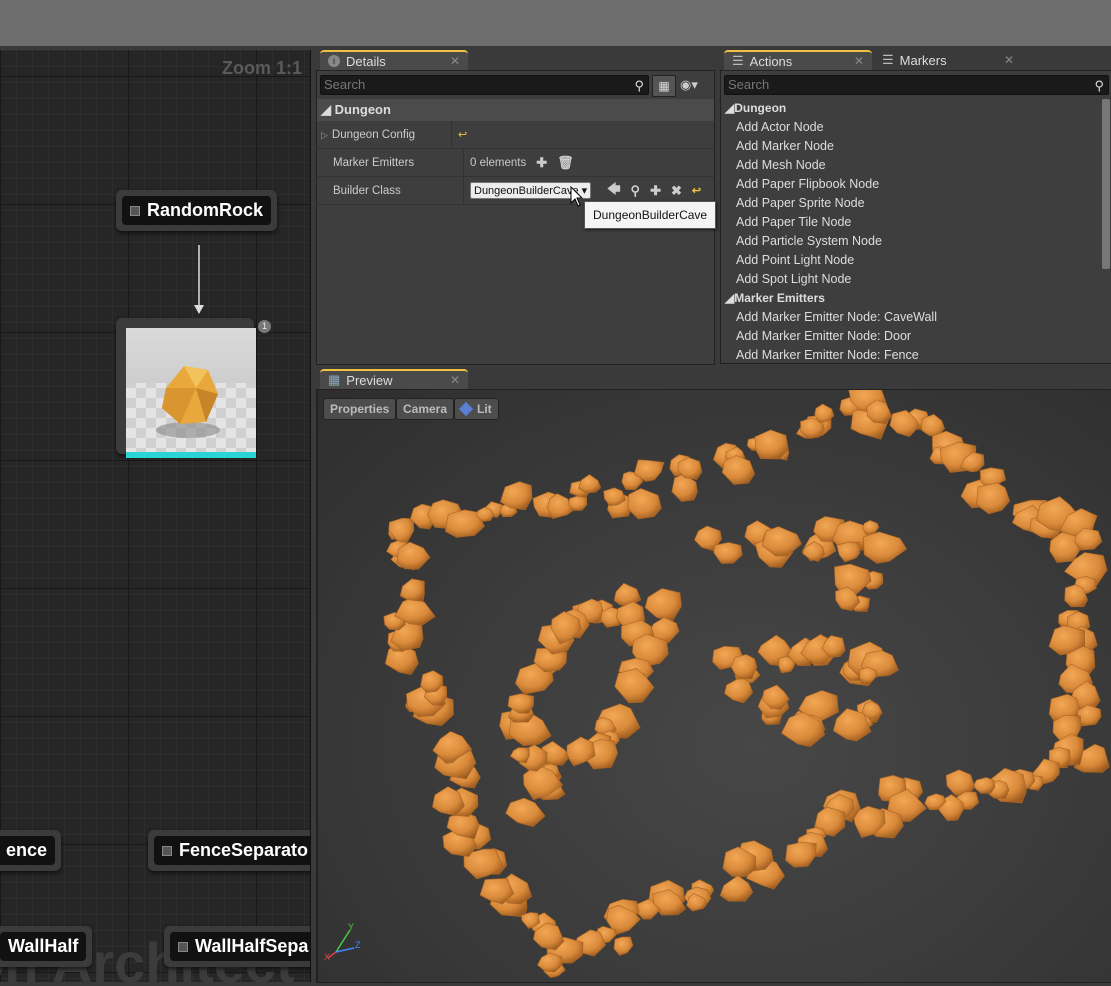  I want to click on list-item: Add Marker Emitter Node: Fence, so click(916, 354).